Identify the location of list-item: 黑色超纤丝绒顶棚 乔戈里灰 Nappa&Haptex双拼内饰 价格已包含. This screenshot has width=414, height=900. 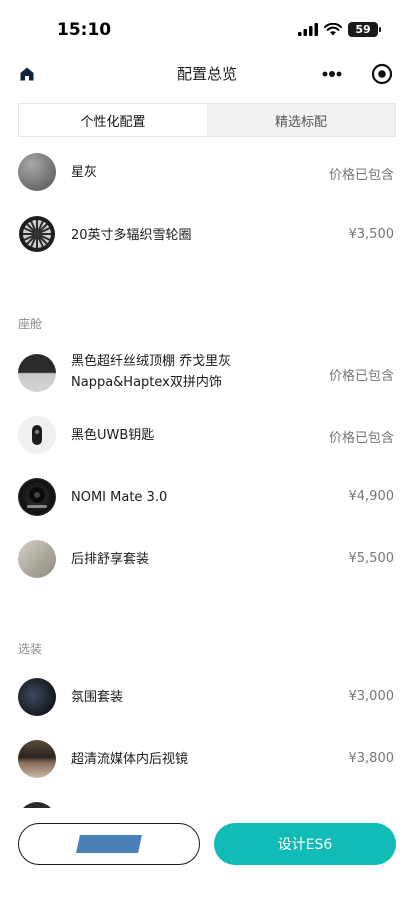
(207, 374).